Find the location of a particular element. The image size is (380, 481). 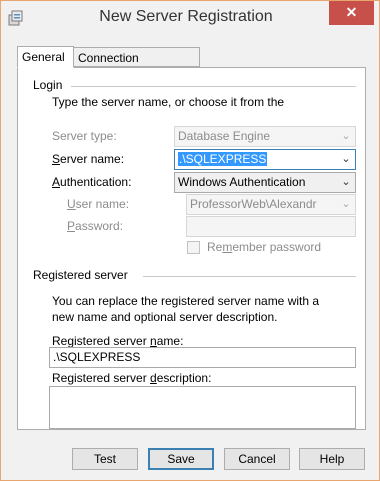

cancel-button: Cancel is located at coordinates (257, 459).